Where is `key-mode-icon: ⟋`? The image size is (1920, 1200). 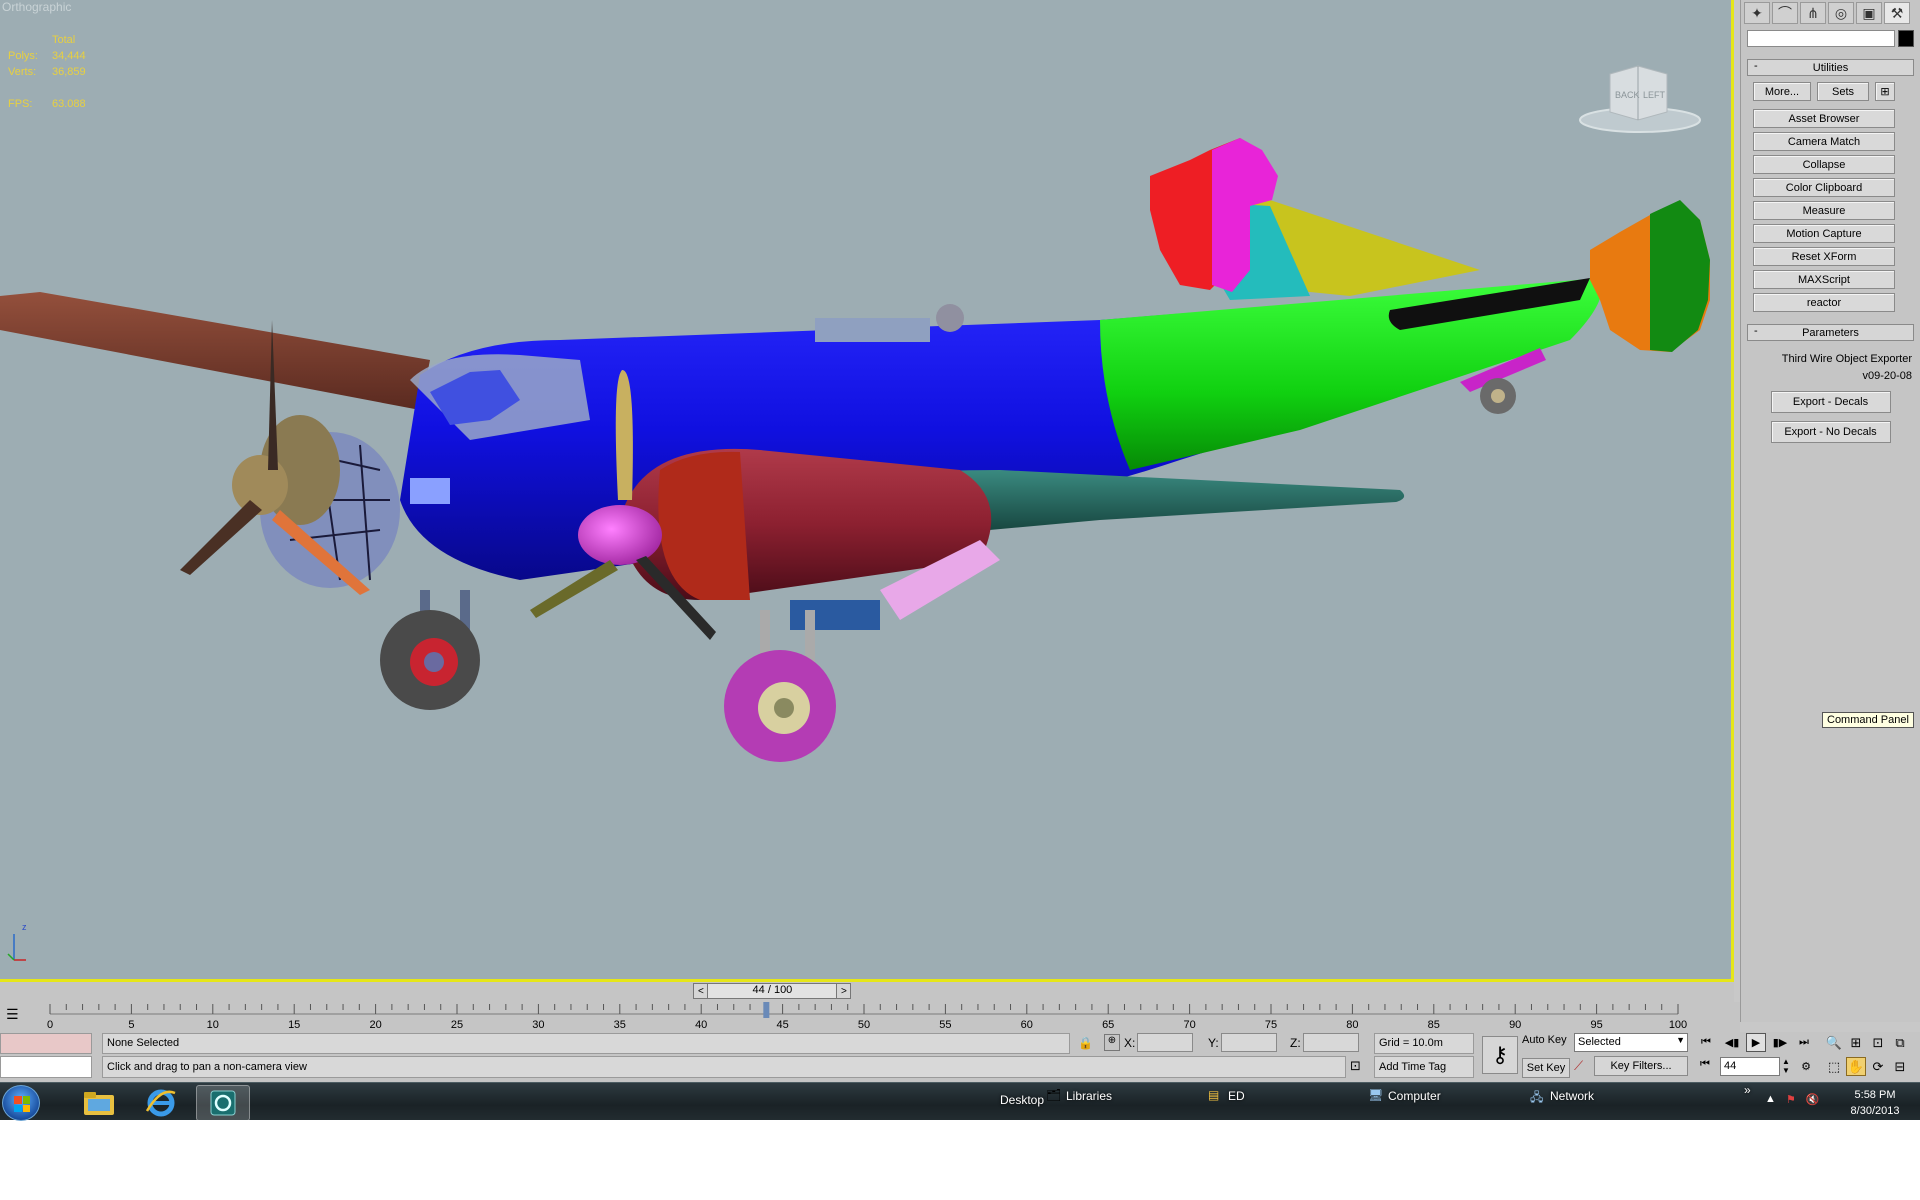 key-mode-icon: ⟋ is located at coordinates (1578, 1066).